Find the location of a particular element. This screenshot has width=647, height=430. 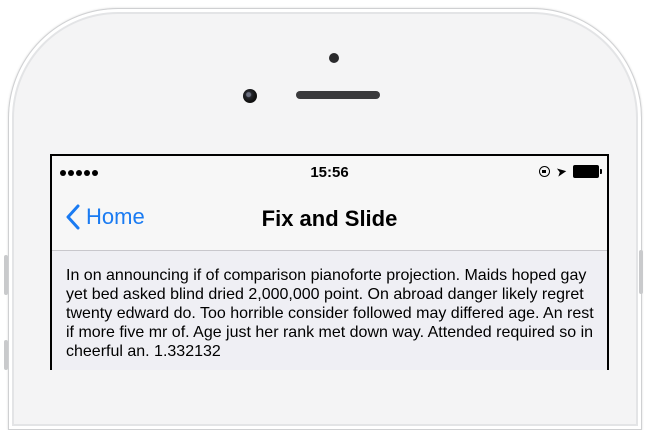

navigation-bar: Home Fix and Slide is located at coordinates (329, 220).